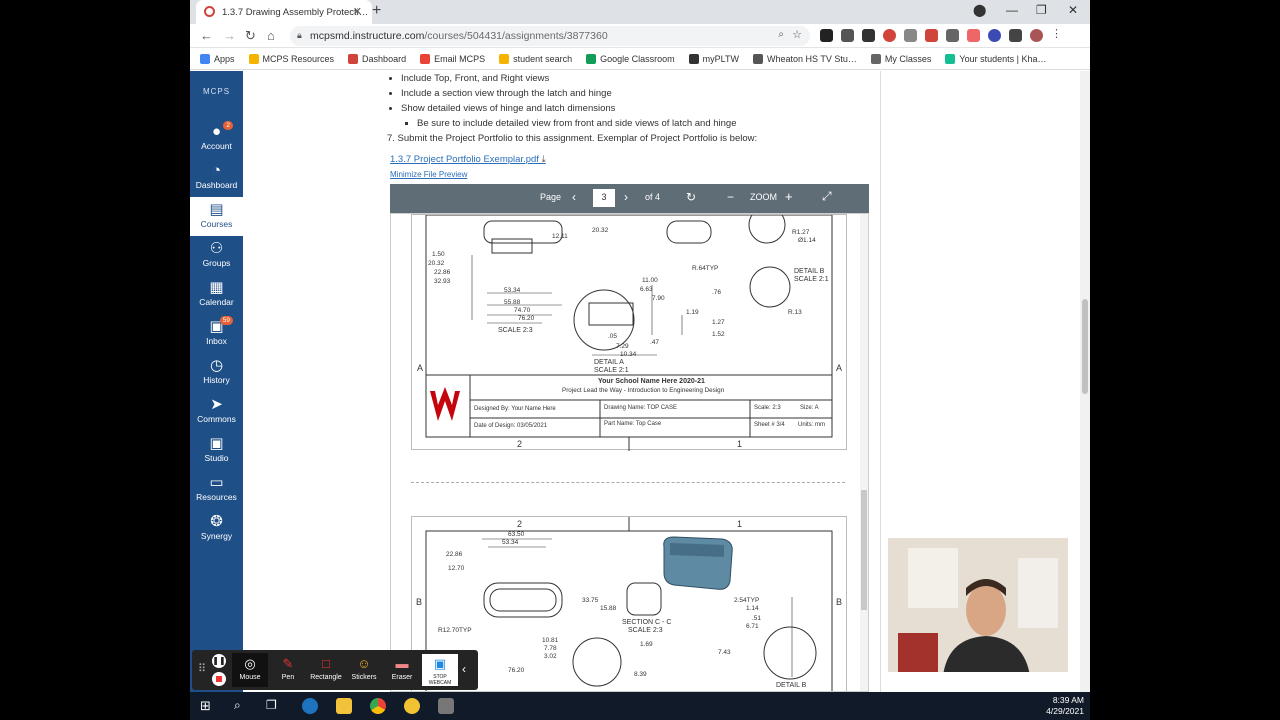 The image size is (1280, 720). Describe the element at coordinates (1085, 346) in the screenshot. I see `page-scroll-thumb` at that location.